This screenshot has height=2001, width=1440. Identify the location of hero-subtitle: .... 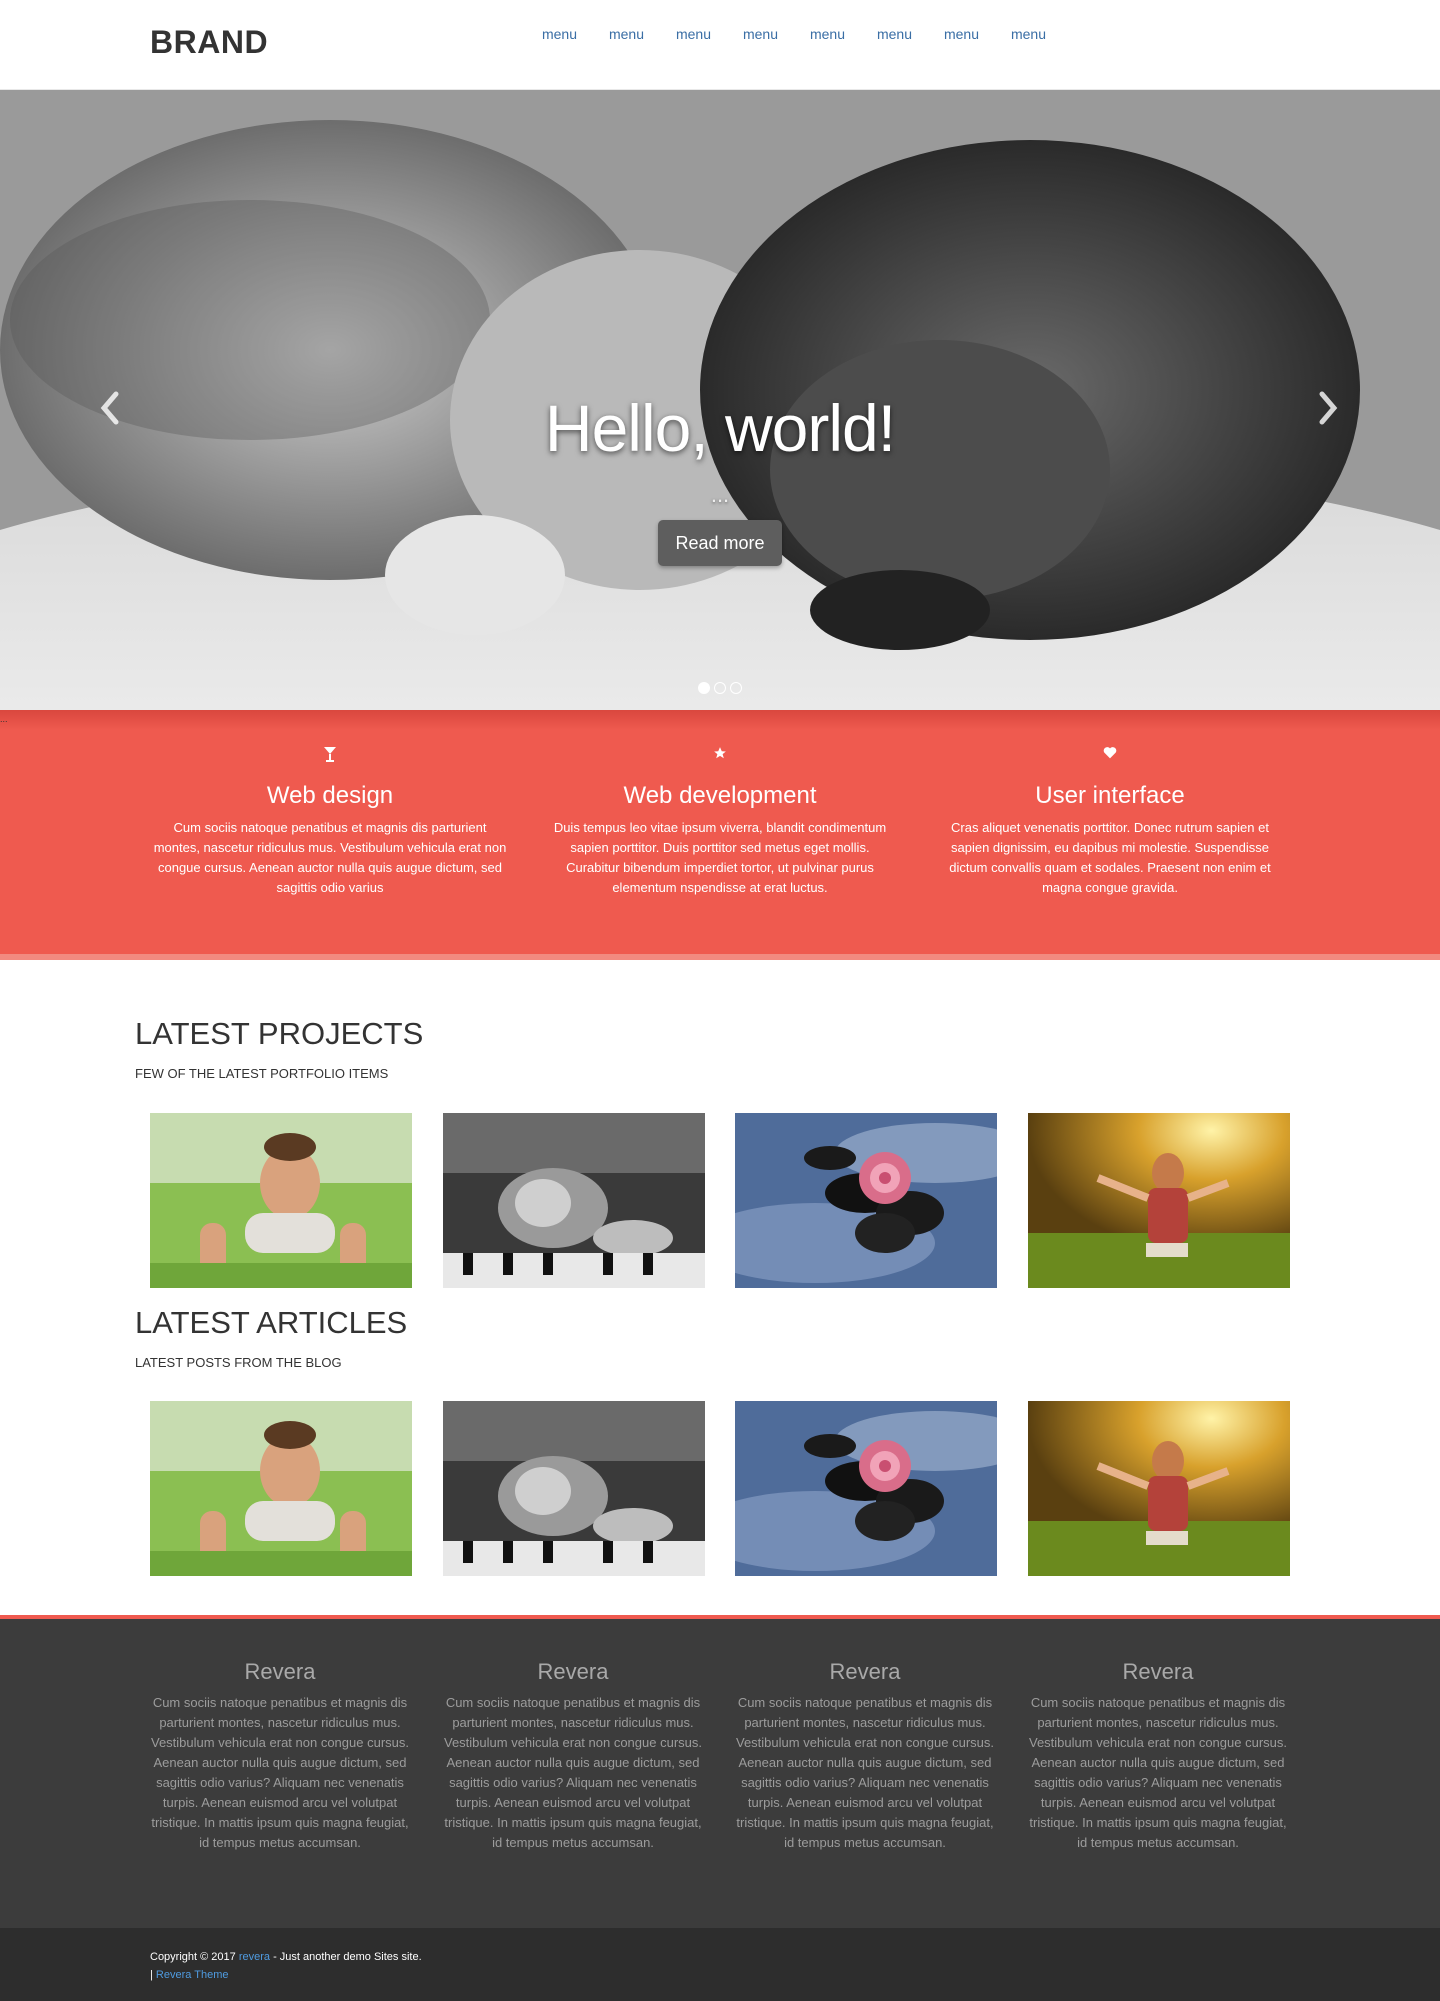
(720, 494).